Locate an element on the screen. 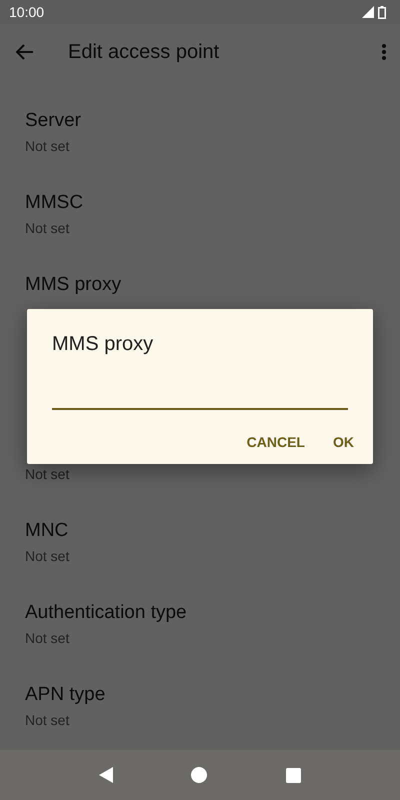  setting-title: MMS proxy is located at coordinates (73, 285).